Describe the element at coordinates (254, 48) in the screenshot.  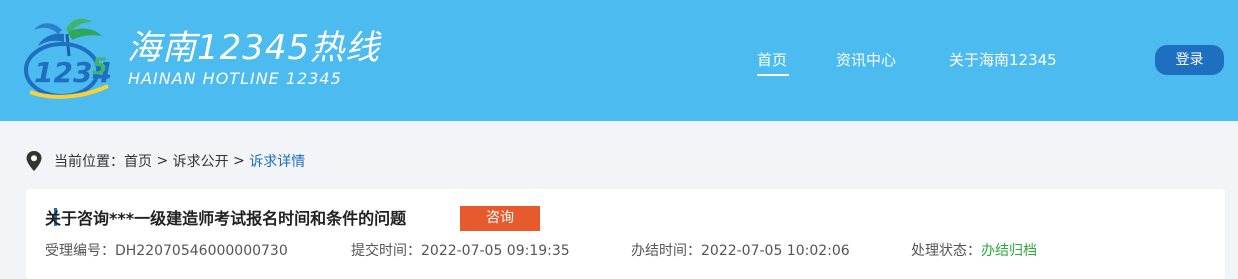
I see `site-title-cn: 海南12345热线` at that location.